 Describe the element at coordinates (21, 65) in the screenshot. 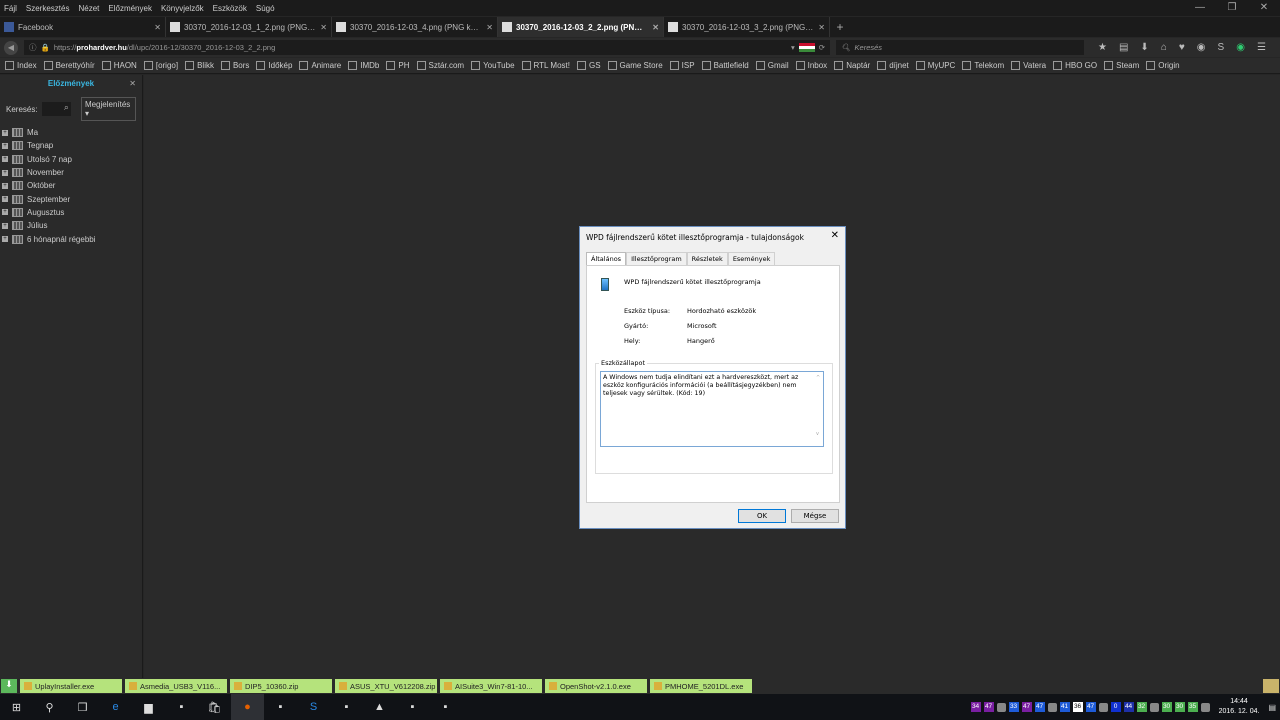

I see `bookmark-item: Index` at that location.